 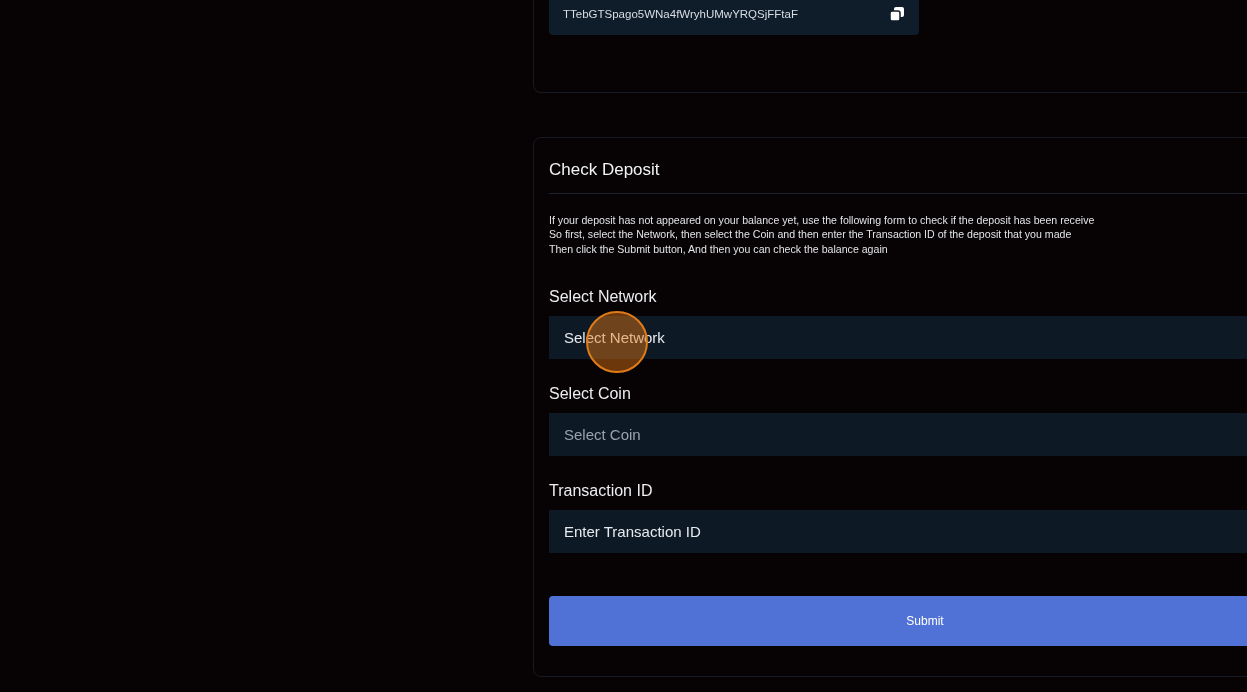 I want to click on copy-icon, so click(x=897, y=13).